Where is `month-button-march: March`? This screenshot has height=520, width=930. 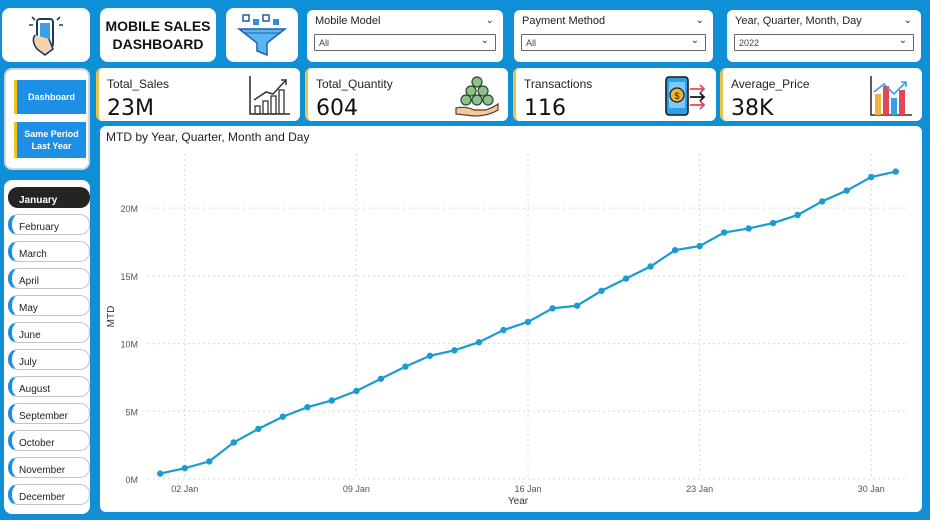
month-button-march: March is located at coordinates (49, 251).